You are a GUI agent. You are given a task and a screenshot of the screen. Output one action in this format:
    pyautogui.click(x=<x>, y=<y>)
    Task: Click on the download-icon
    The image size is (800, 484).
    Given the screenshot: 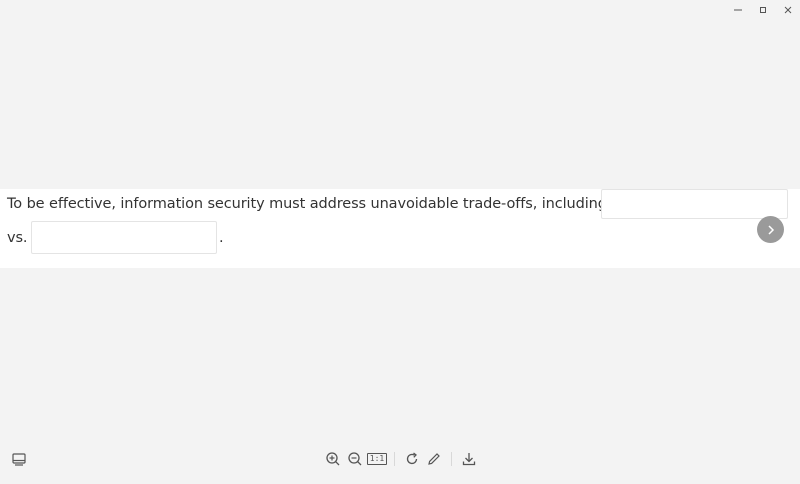 What is the action you would take?
    pyautogui.click(x=469, y=459)
    